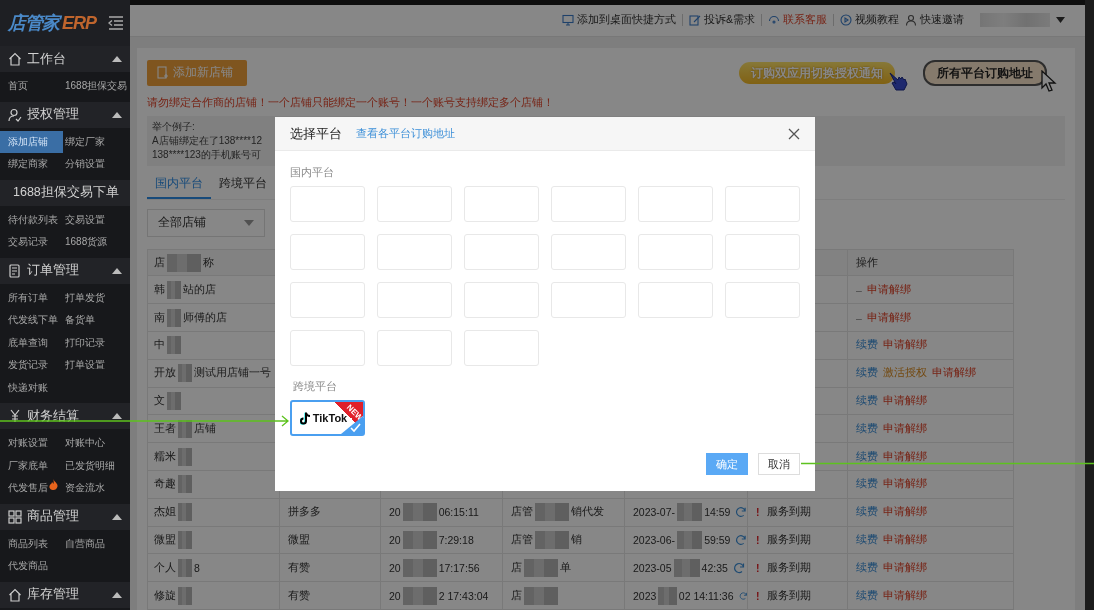 This screenshot has width=1094, height=610. I want to click on sidebar-item: 代发商品, so click(31, 566).